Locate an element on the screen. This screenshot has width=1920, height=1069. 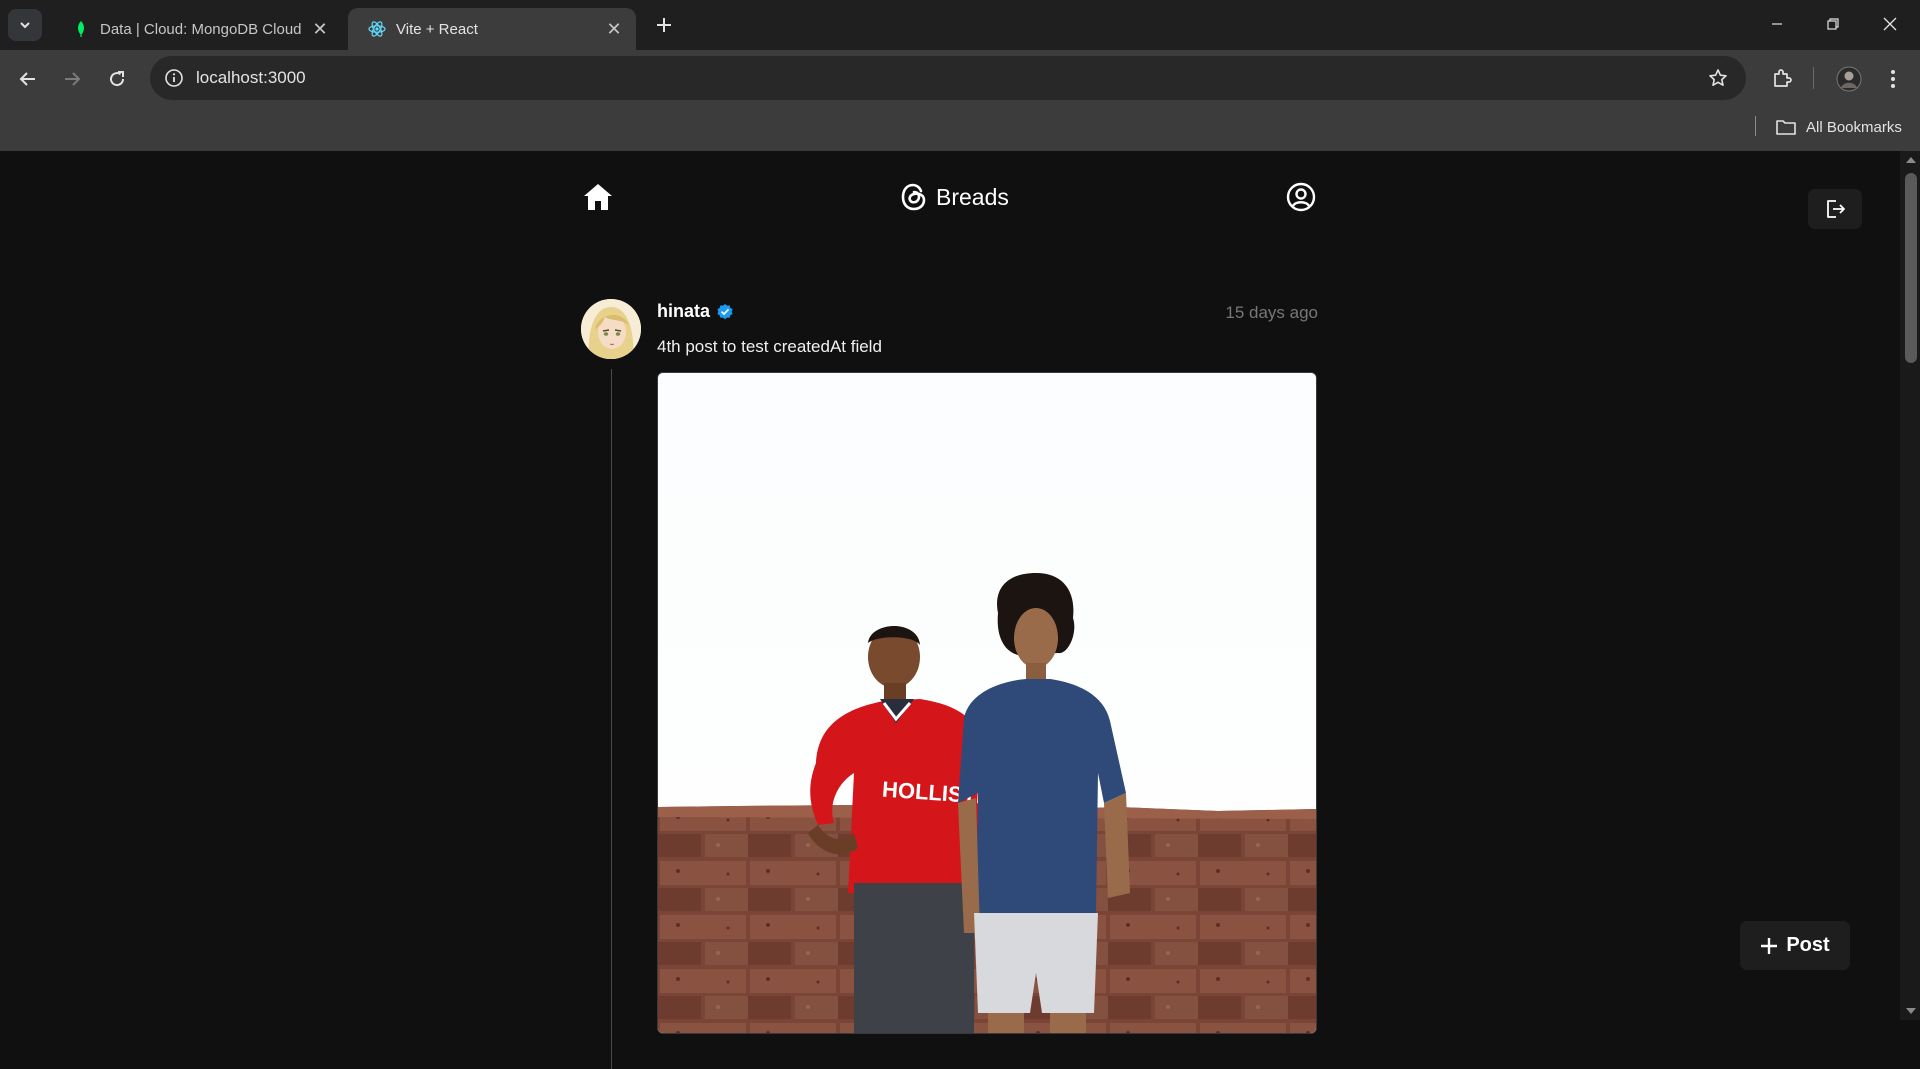
new-tab-button is located at coordinates (664, 25).